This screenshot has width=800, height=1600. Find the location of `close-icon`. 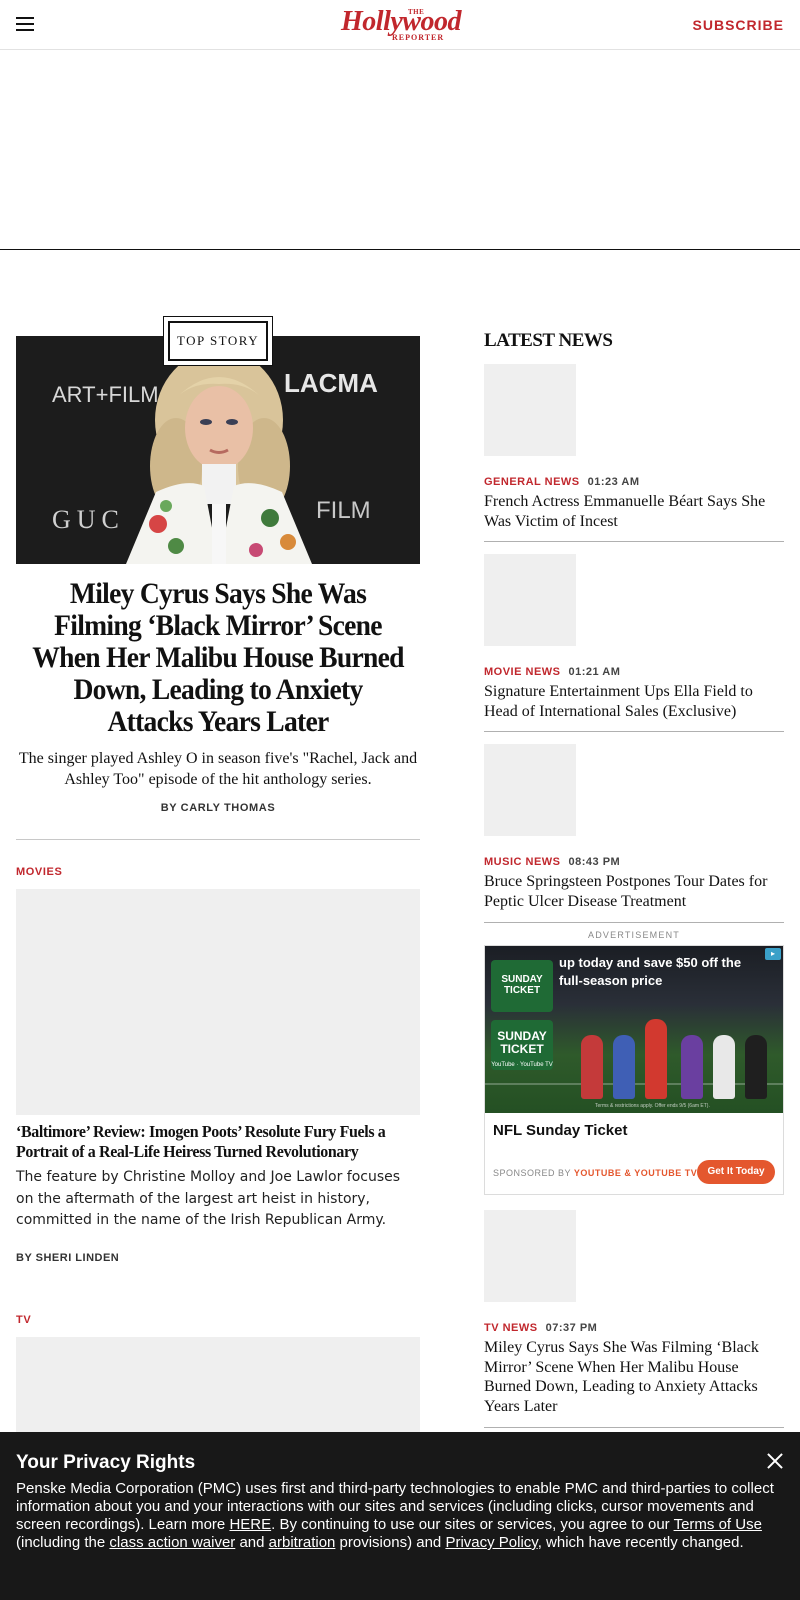

close-icon is located at coordinates (775, 1461).